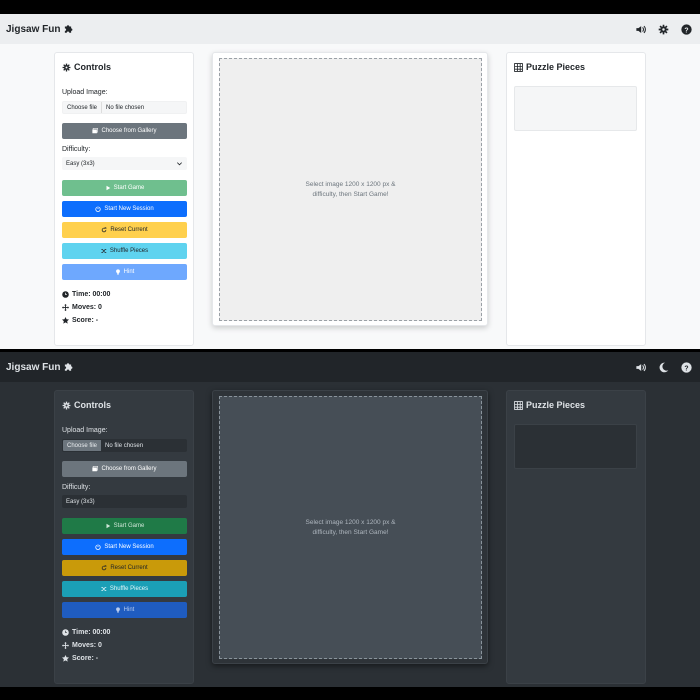 Image resolution: width=700 pixels, height=700 pixels. What do you see at coordinates (179, 164) in the screenshot?
I see `chevron-down-icon` at bounding box center [179, 164].